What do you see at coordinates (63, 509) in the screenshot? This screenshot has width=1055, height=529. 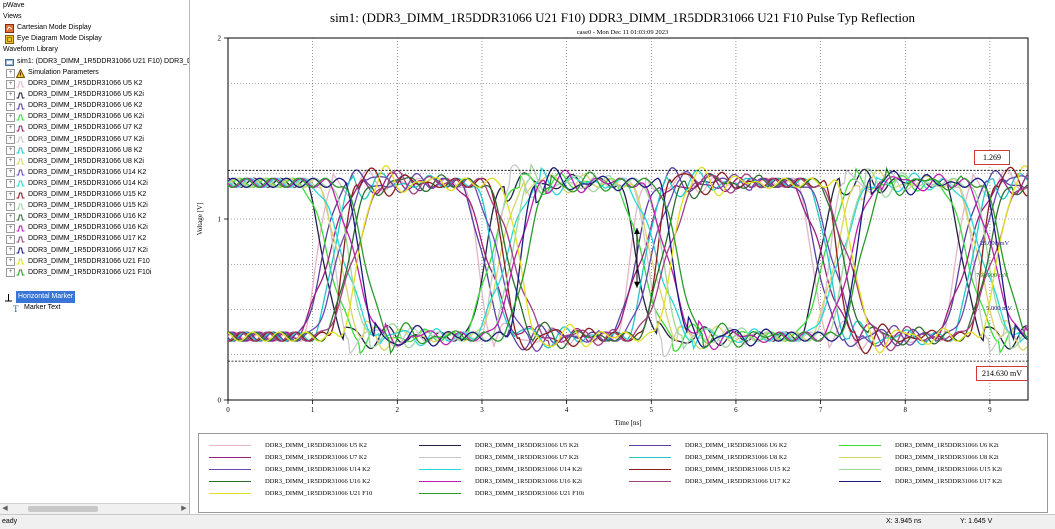 I see `scroll-thumb` at bounding box center [63, 509].